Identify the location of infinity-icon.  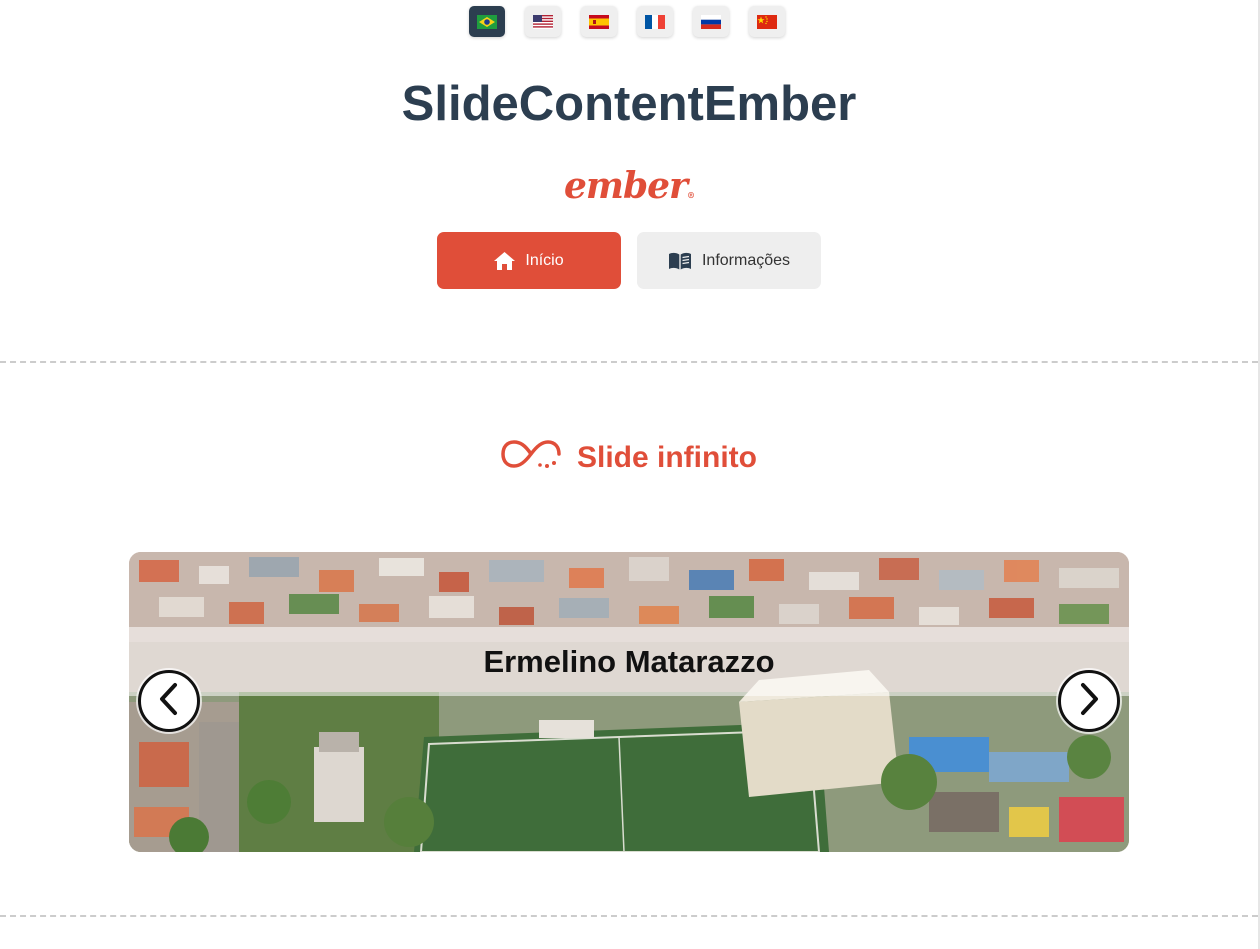
(531, 458).